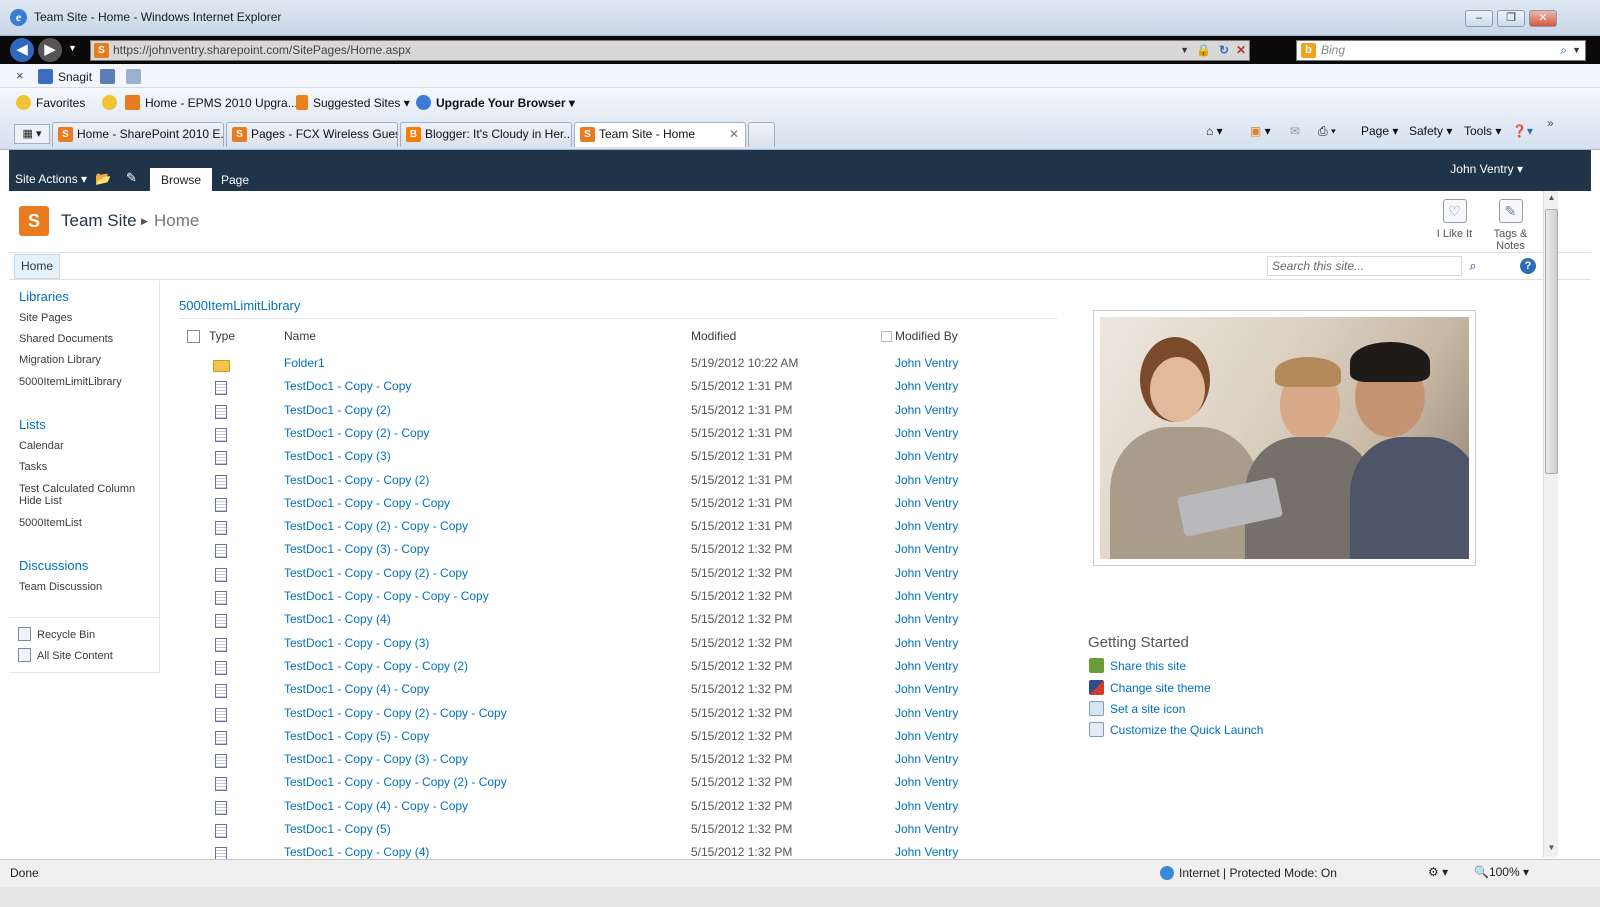 This screenshot has height=907, width=1600. I want to click on libraries-heading: Libraries, so click(44, 296).